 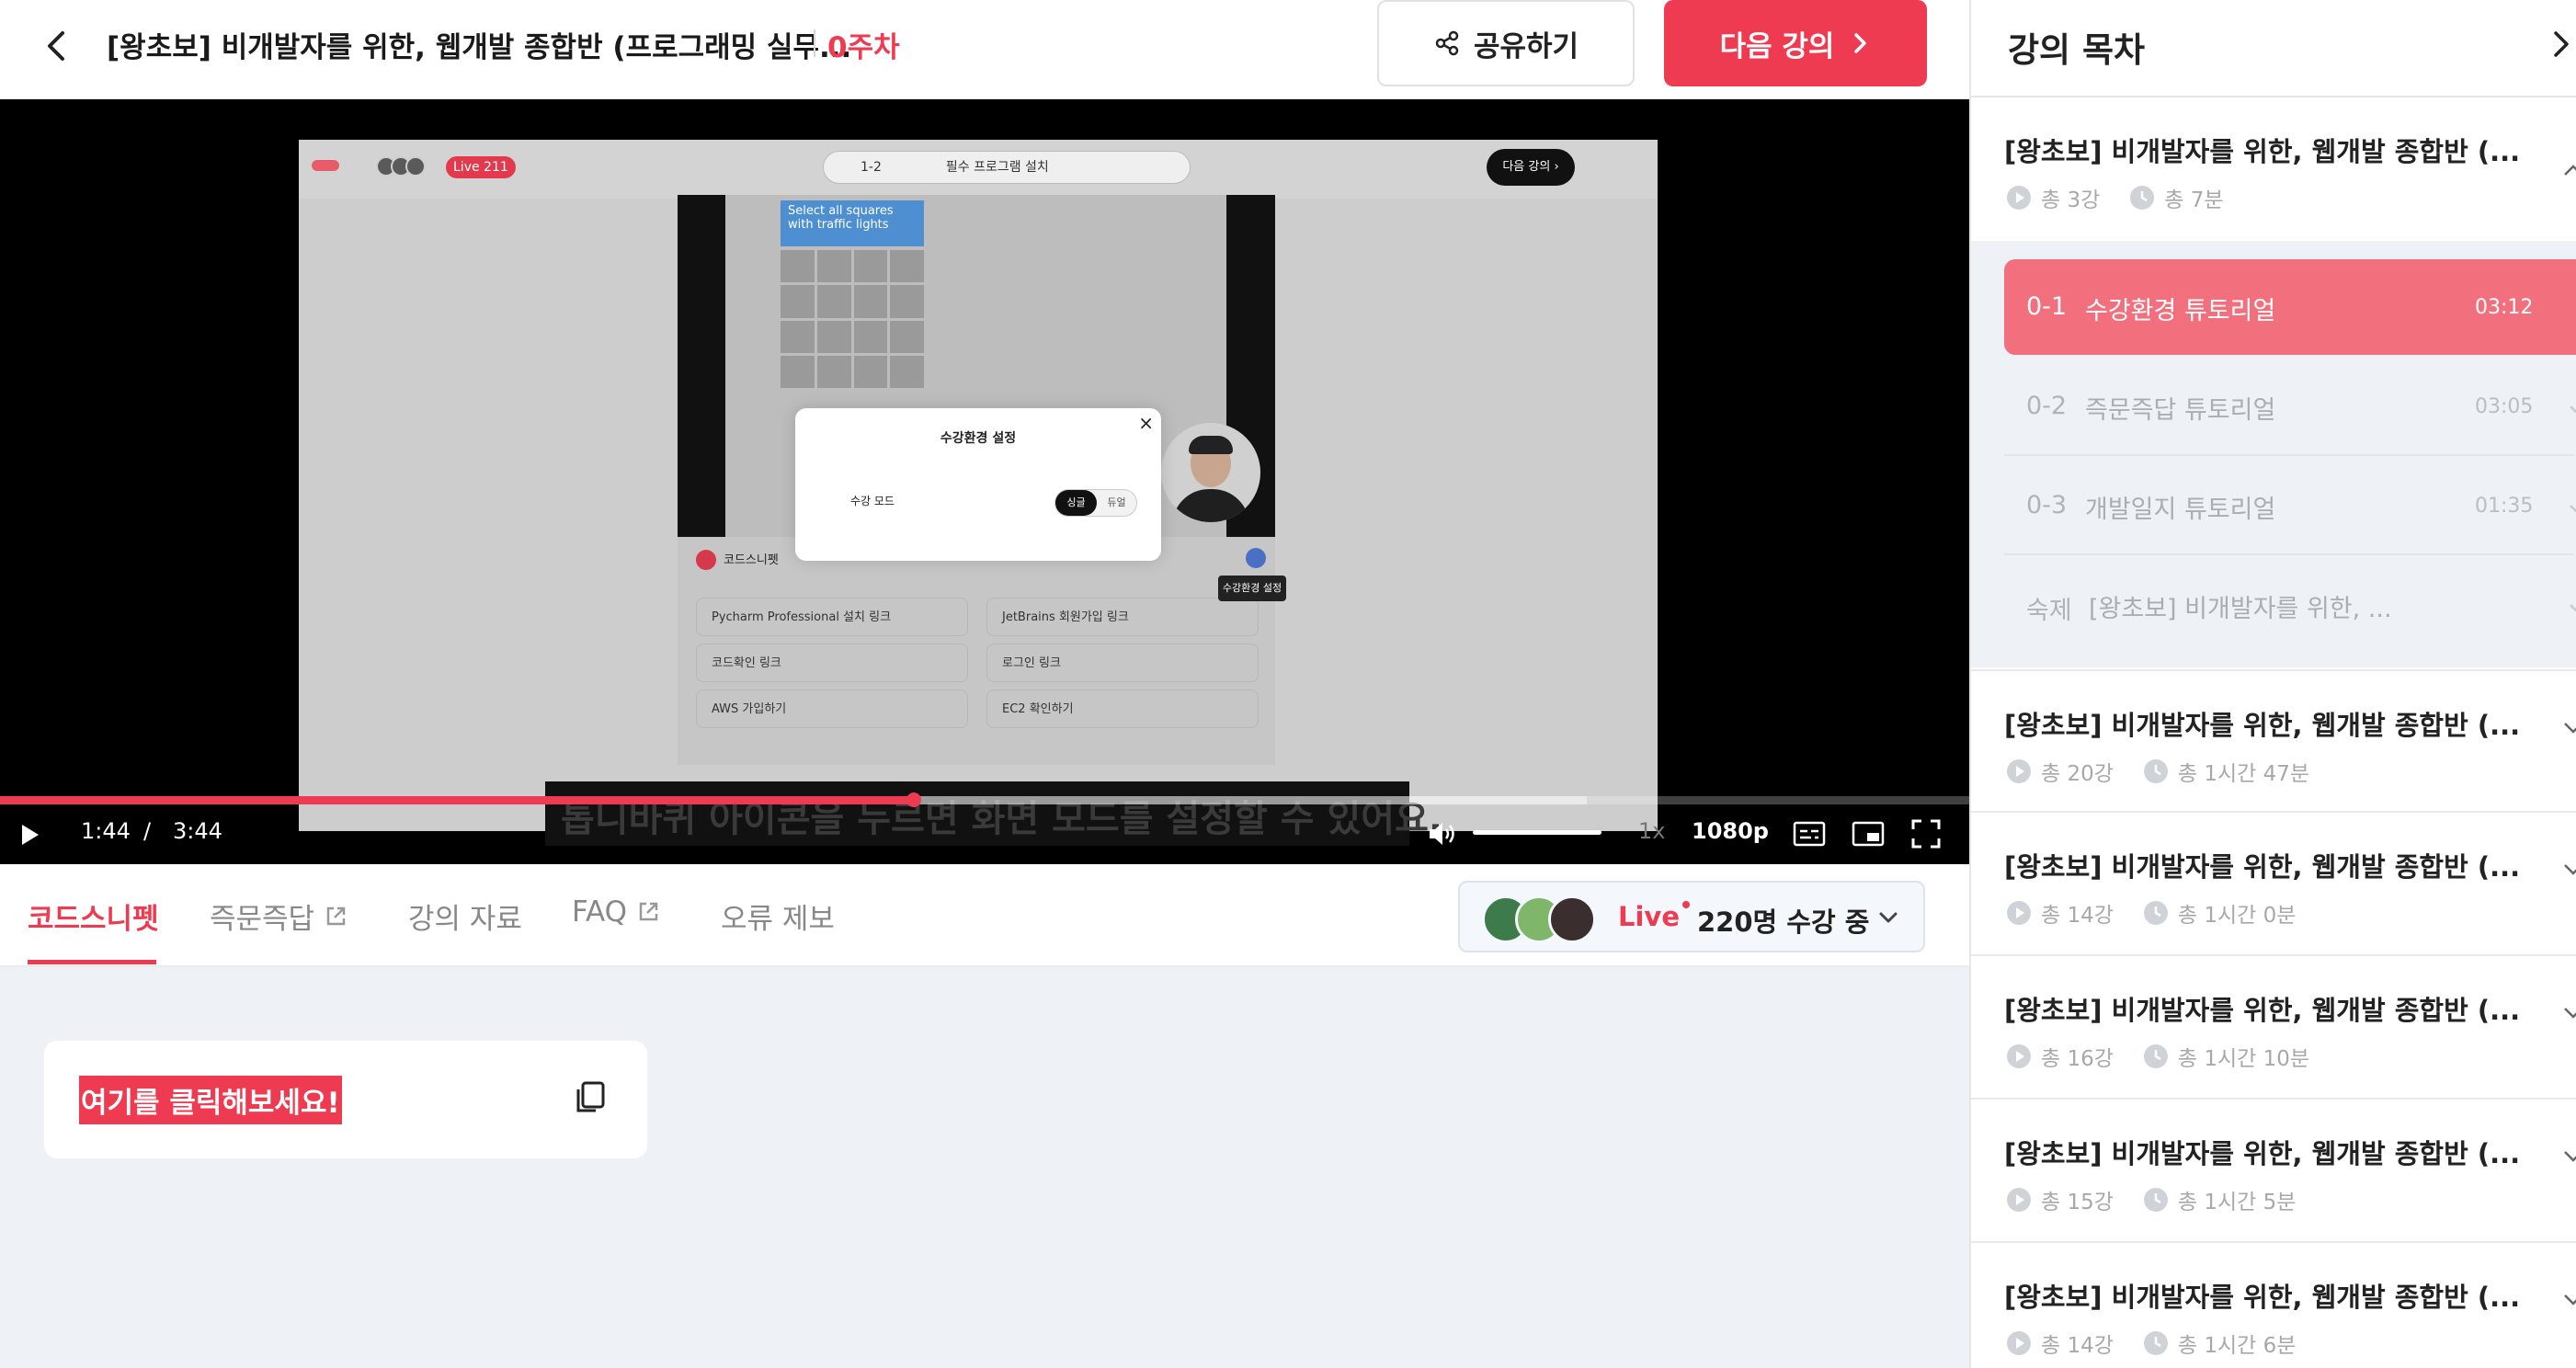 I want to click on inner-topbar: Live 211 1-2 필수 프로그램 설치 다음 강의 ›, so click(x=978, y=169).